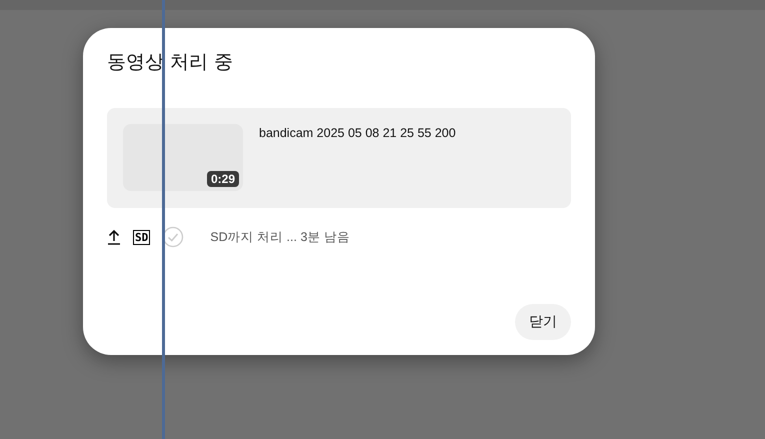 The image size is (765, 439). What do you see at coordinates (141, 237) in the screenshot?
I see `sd-badge: SD` at bounding box center [141, 237].